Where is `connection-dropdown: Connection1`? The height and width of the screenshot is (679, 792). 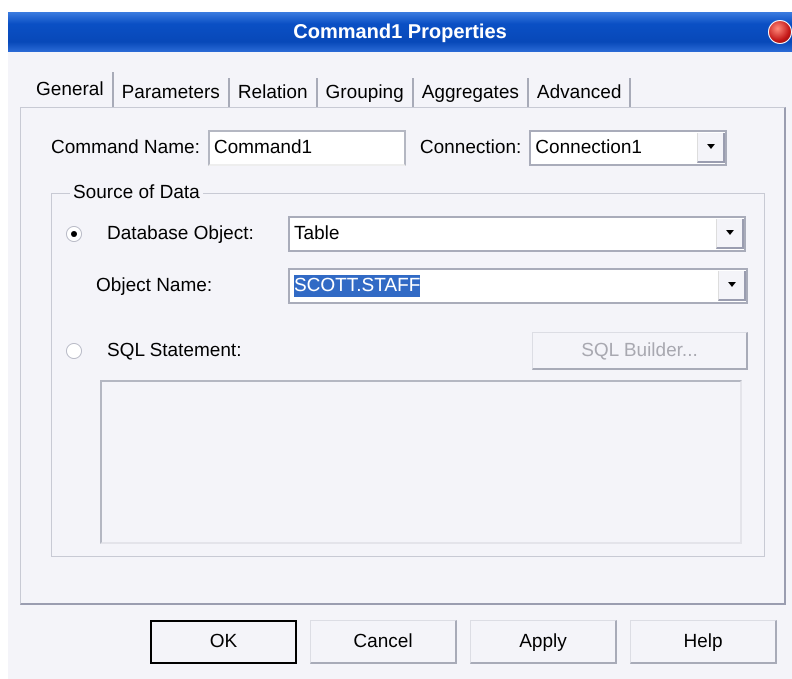 connection-dropdown: Connection1 is located at coordinates (628, 148).